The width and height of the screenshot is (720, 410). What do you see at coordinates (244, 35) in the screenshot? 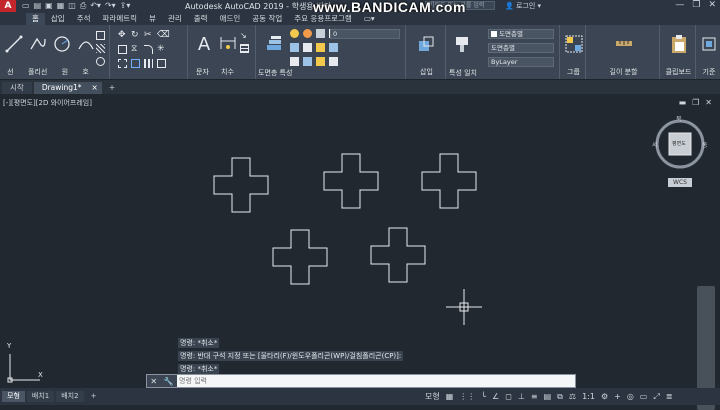
I see `leader-icon: ↘` at bounding box center [244, 35].